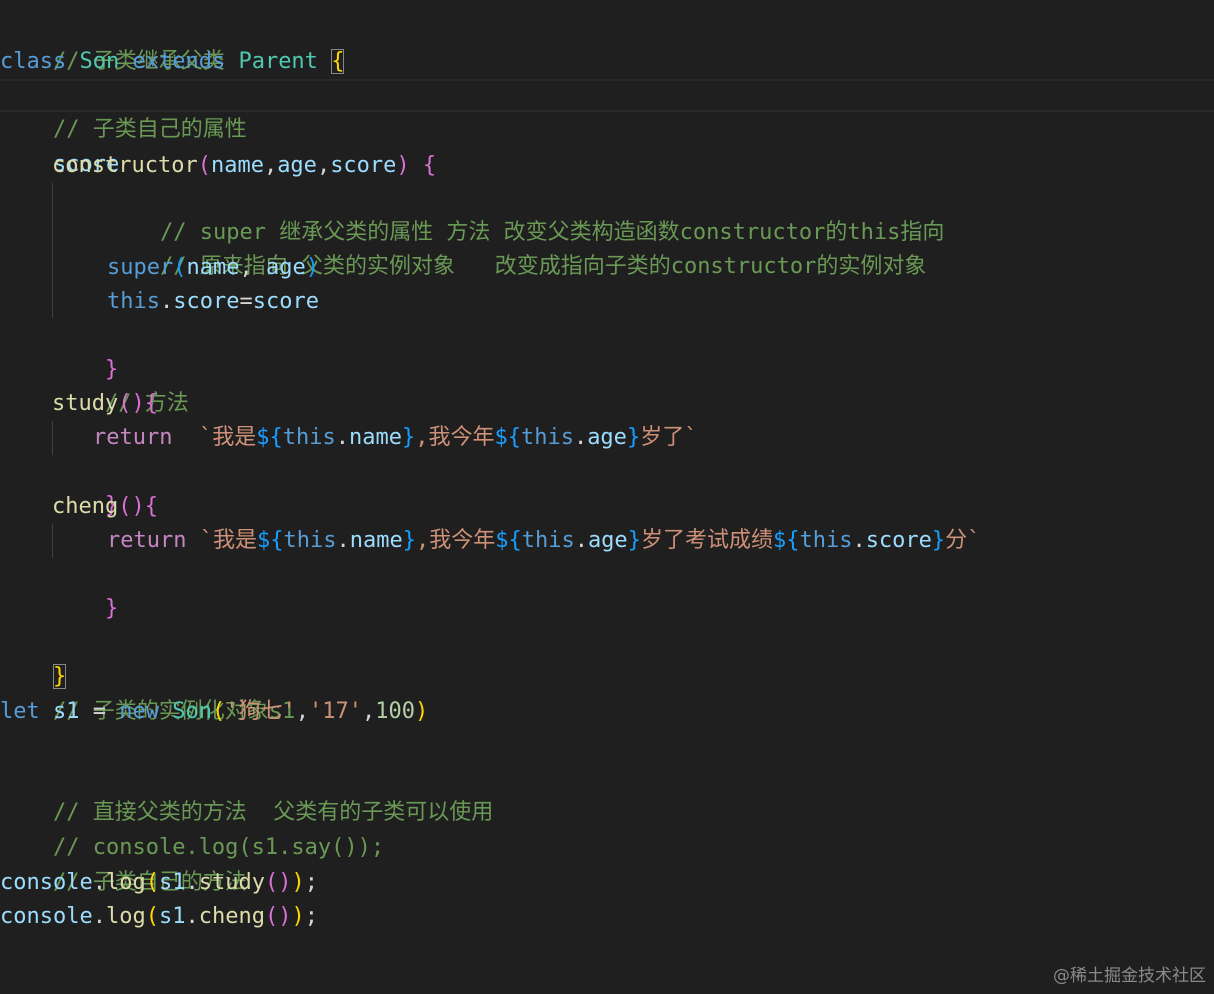 Image resolution: width=1214 pixels, height=994 pixels. I want to click on interpolation-token: ${, so click(508, 540).